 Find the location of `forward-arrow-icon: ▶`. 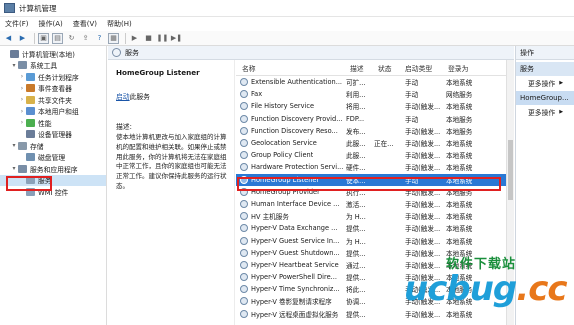

forward-arrow-icon: ▶ is located at coordinates (22, 38).